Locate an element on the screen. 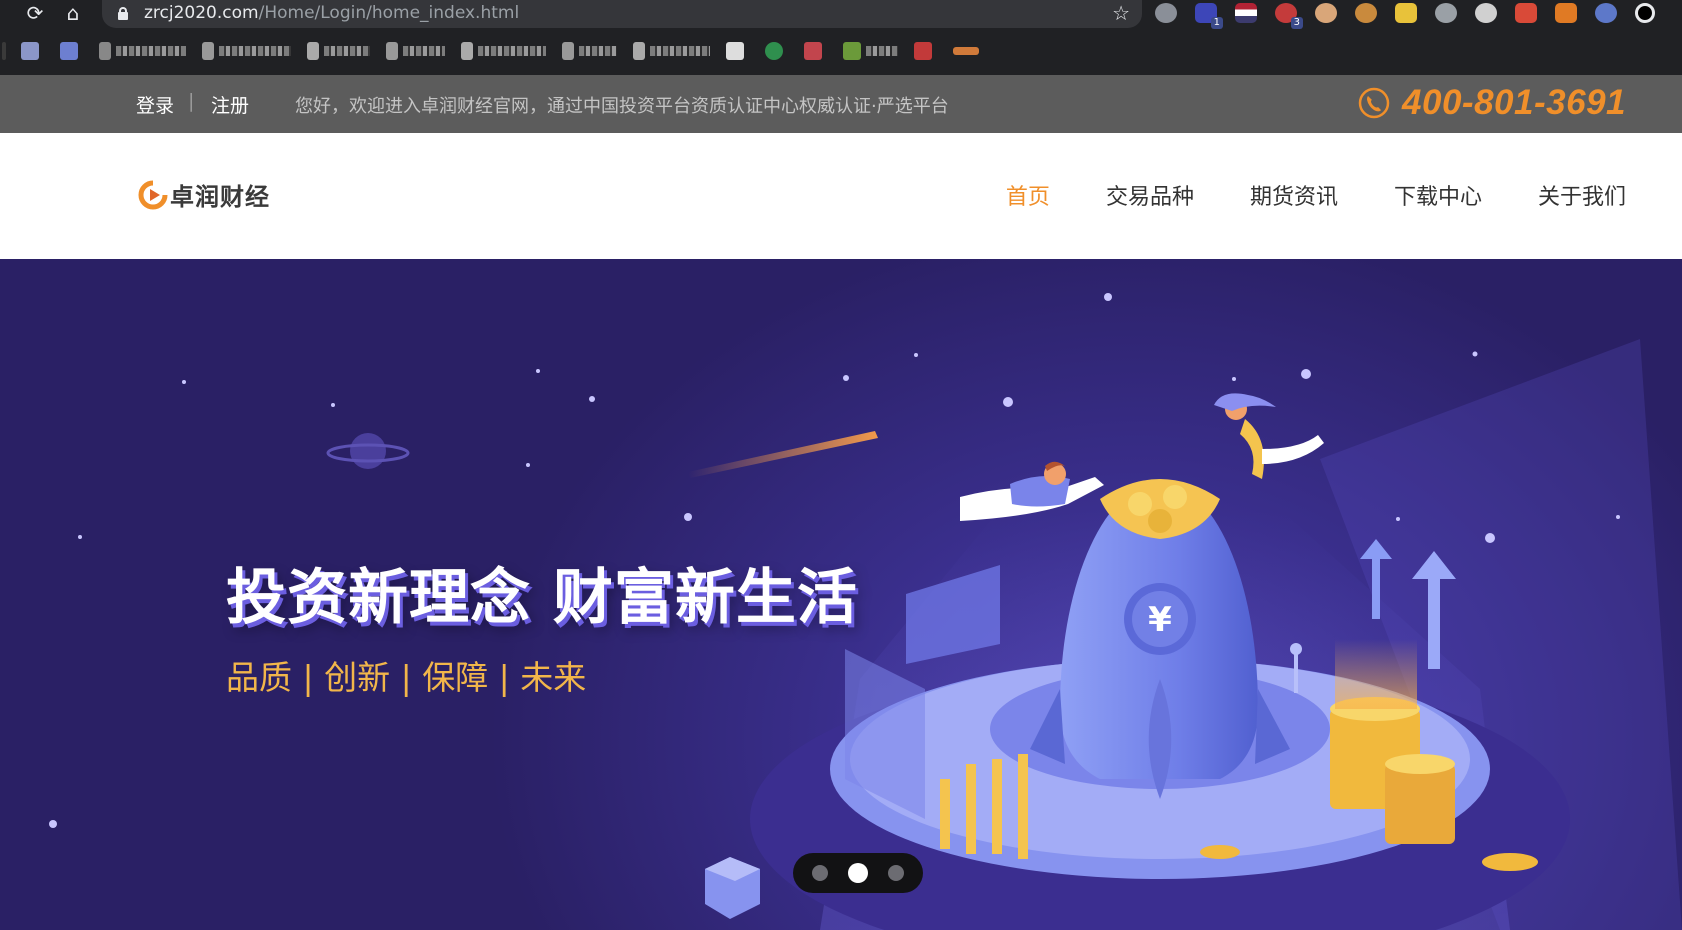 The height and width of the screenshot is (930, 1682). extension-badge: 1 is located at coordinates (1216, 23).